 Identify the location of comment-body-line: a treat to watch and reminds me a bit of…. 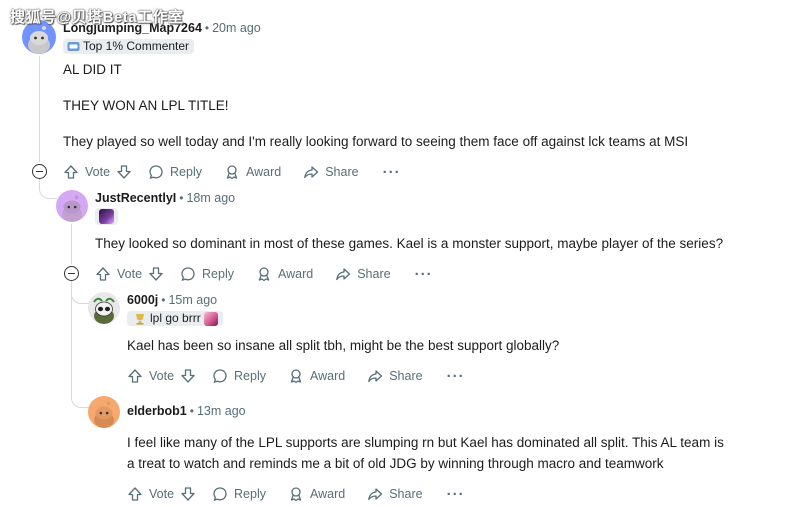
(395, 463).